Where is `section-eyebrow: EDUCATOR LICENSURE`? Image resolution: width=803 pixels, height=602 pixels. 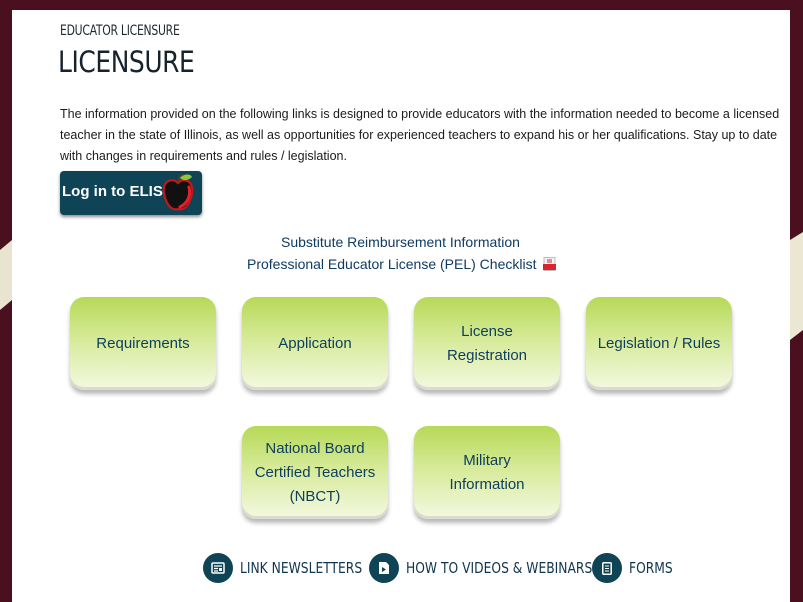 section-eyebrow: EDUCATOR LICENSURE is located at coordinates (120, 31).